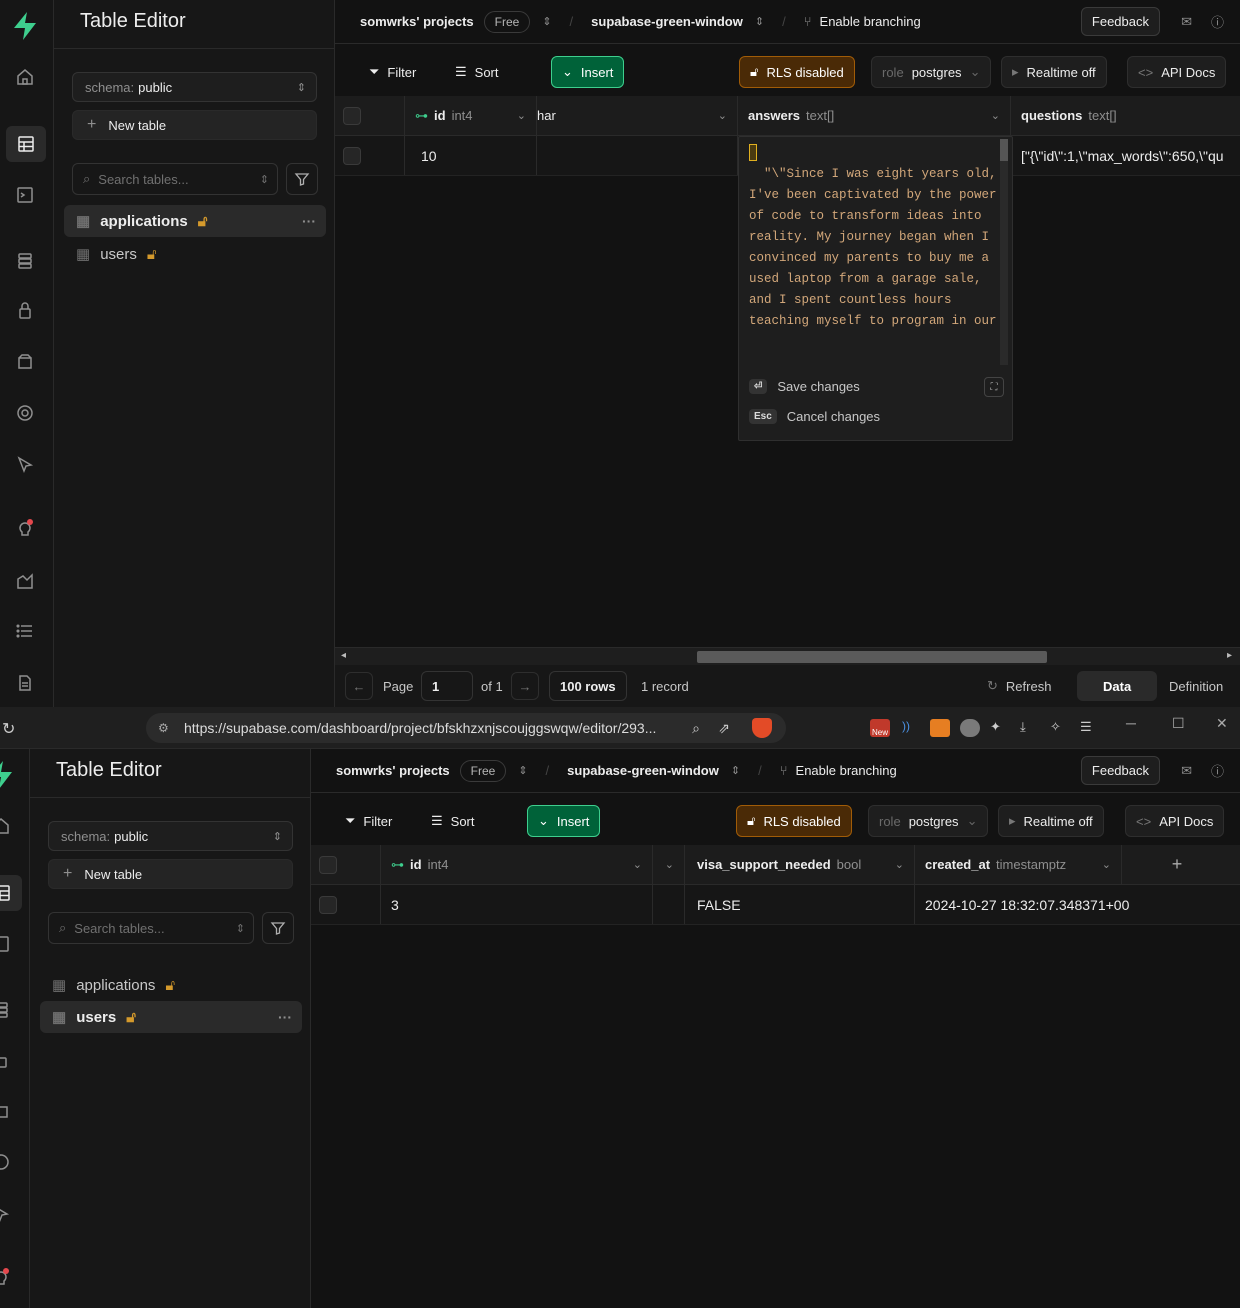 The height and width of the screenshot is (1308, 1240). Describe the element at coordinates (762, 728) in the screenshot. I see `brave-shield-icon` at that location.